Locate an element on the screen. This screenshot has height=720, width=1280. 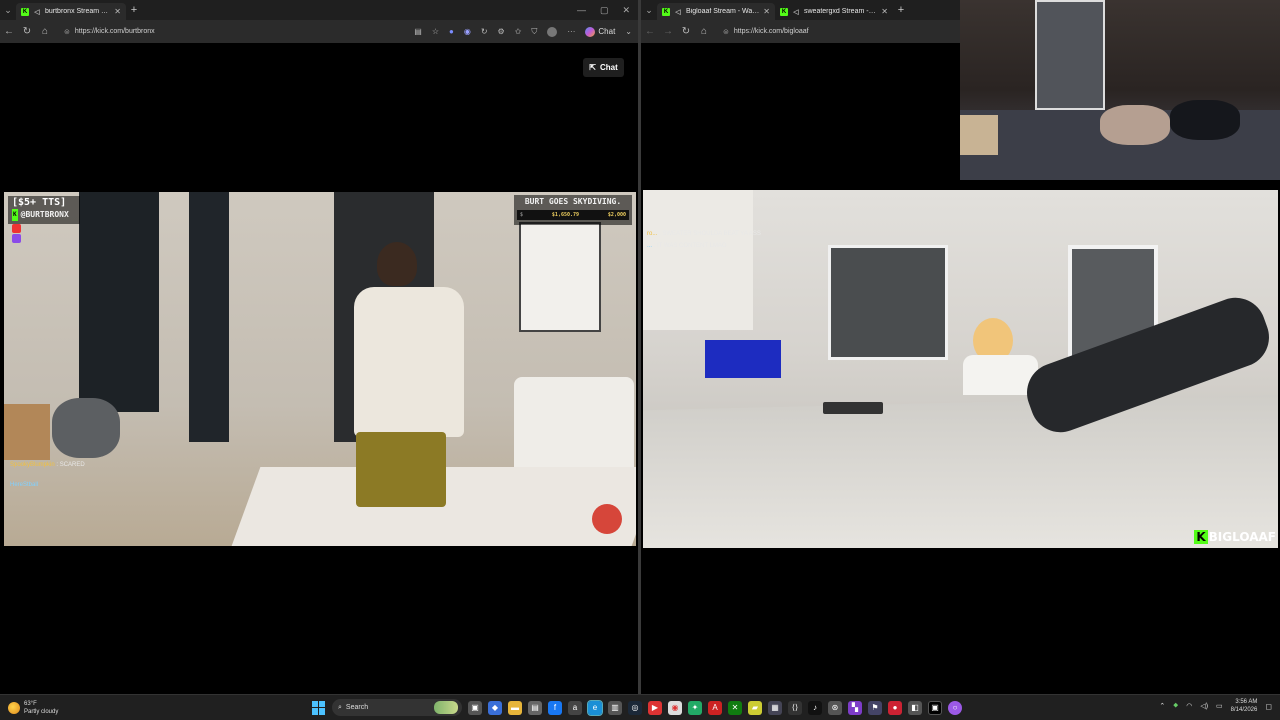
maximize-icon: ▢ is located at coordinates (604, 10).